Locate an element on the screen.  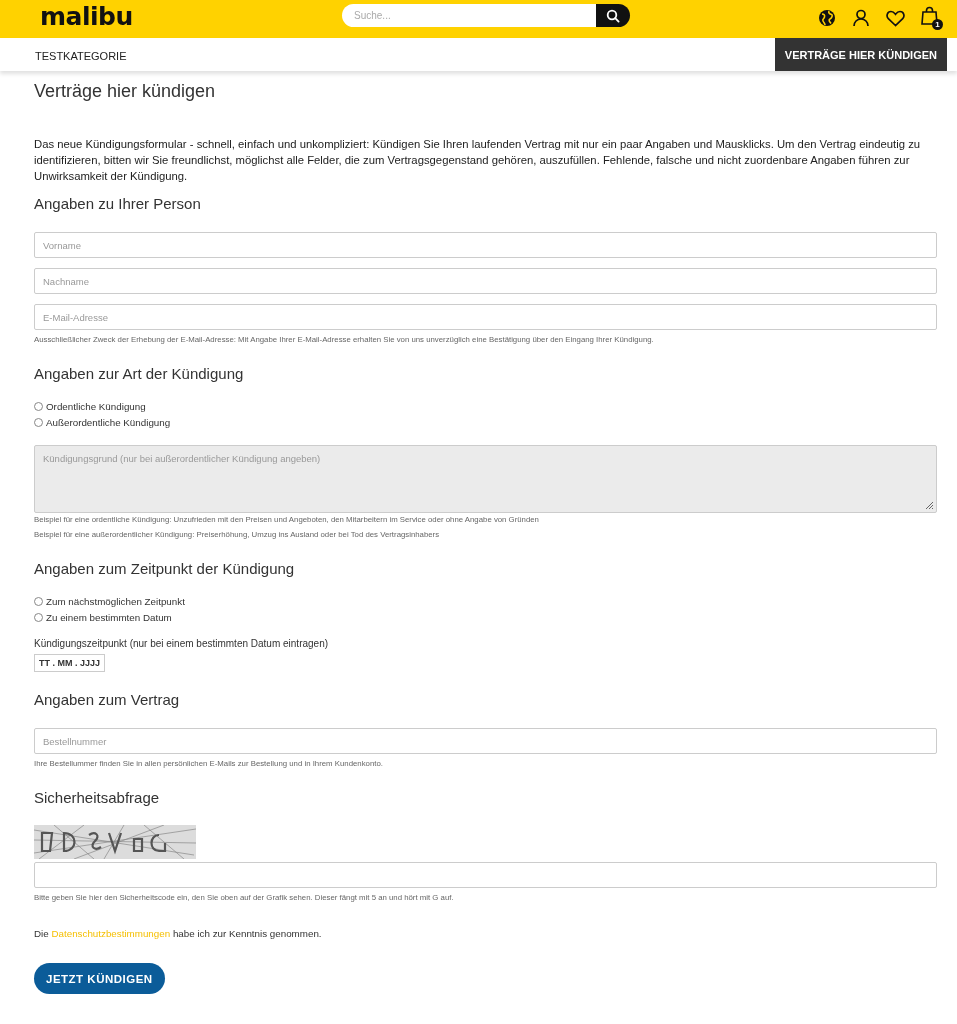
radio-option: Zu einem bestimmten Datum is located at coordinates (485, 617).